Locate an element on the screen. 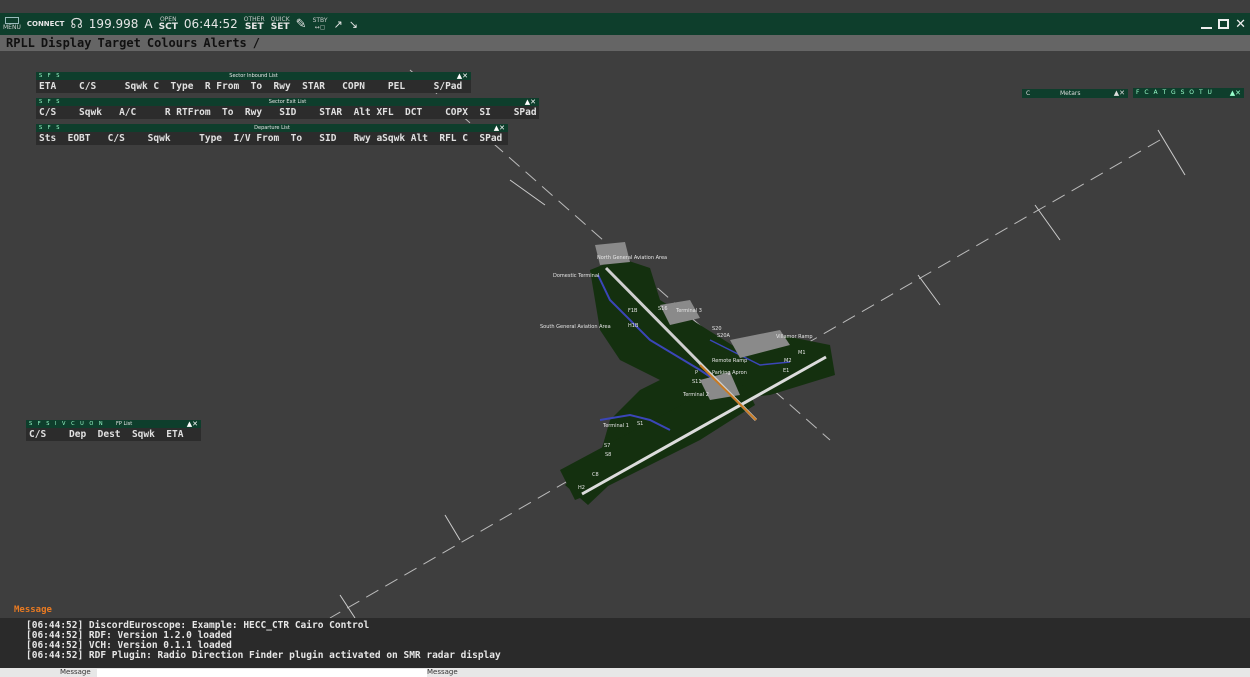 The height and width of the screenshot is (677, 1250). arrow-up-icon: ↗ is located at coordinates (338, 24).